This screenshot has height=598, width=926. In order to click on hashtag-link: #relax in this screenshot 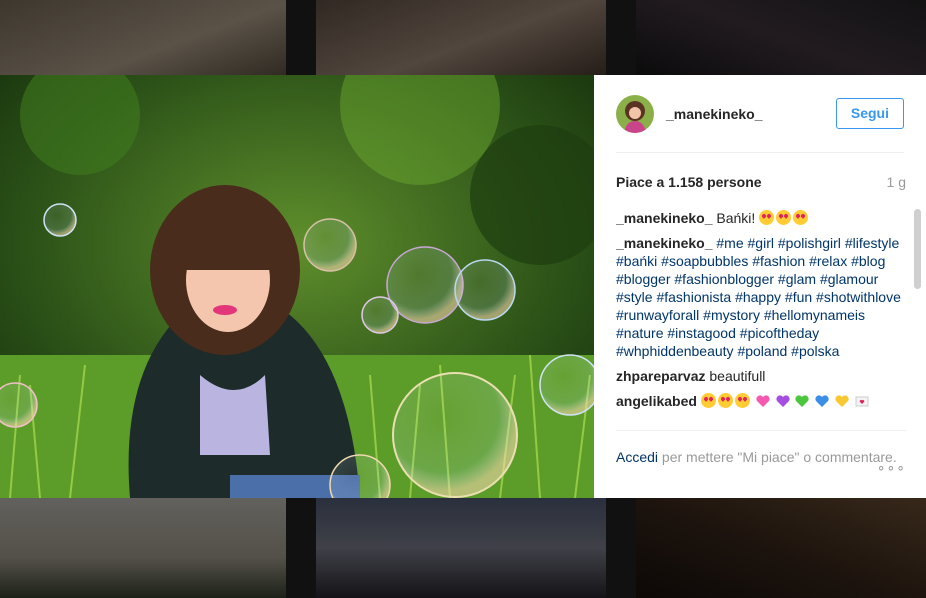, I will do `click(828, 261)`.